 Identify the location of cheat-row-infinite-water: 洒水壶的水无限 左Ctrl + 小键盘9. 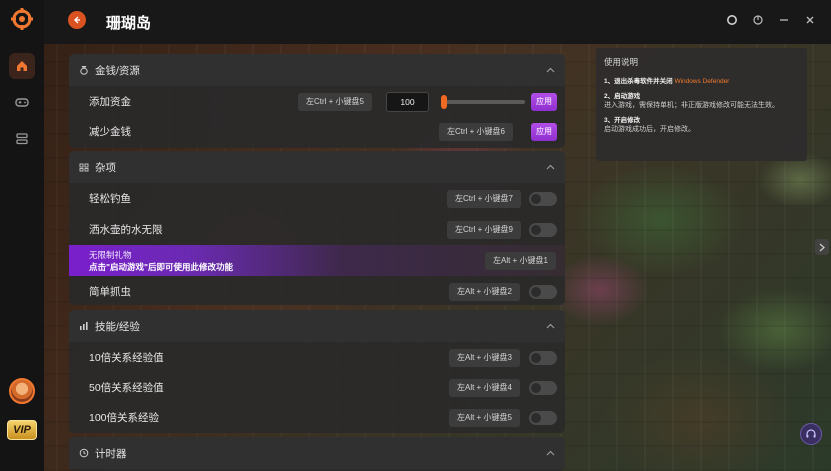
(317, 229).